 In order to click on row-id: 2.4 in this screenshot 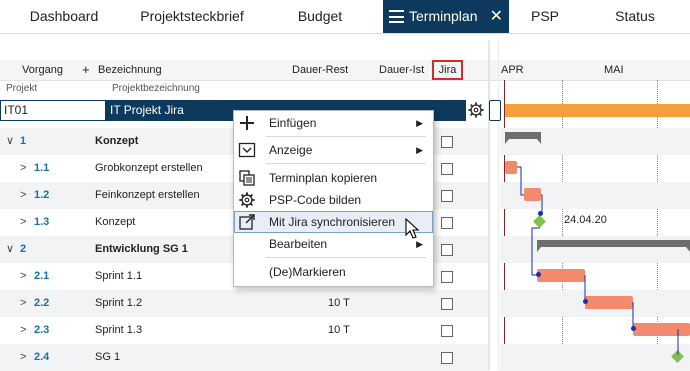, I will do `click(42, 357)`.